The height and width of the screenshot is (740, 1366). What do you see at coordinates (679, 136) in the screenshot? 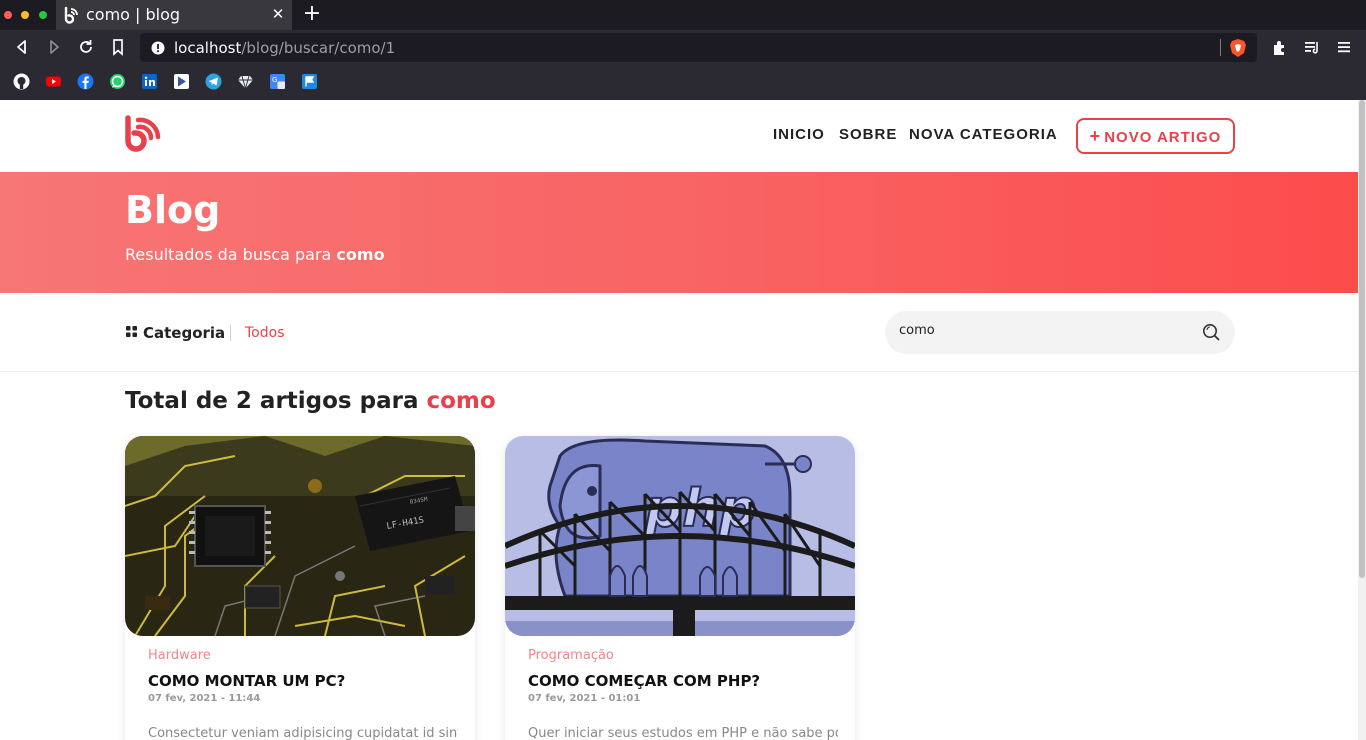
I see `site-header: INICIO SOBRE NOVA CATEGORIA + NOVO ARTIGO` at bounding box center [679, 136].